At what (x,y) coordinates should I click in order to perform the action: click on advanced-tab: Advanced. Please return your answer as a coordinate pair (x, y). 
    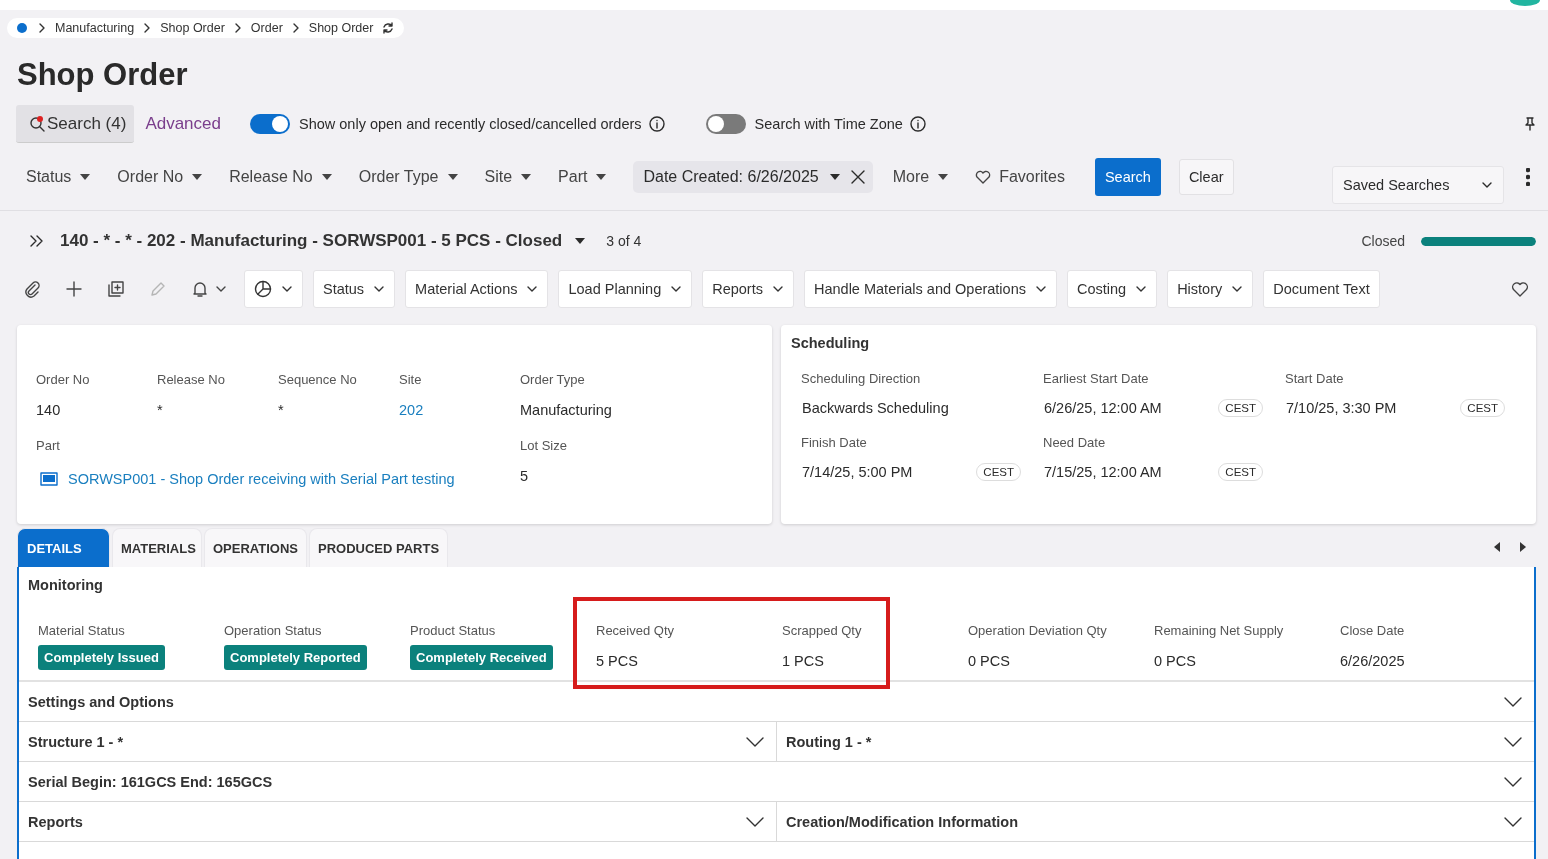
    Looking at the image, I should click on (183, 124).